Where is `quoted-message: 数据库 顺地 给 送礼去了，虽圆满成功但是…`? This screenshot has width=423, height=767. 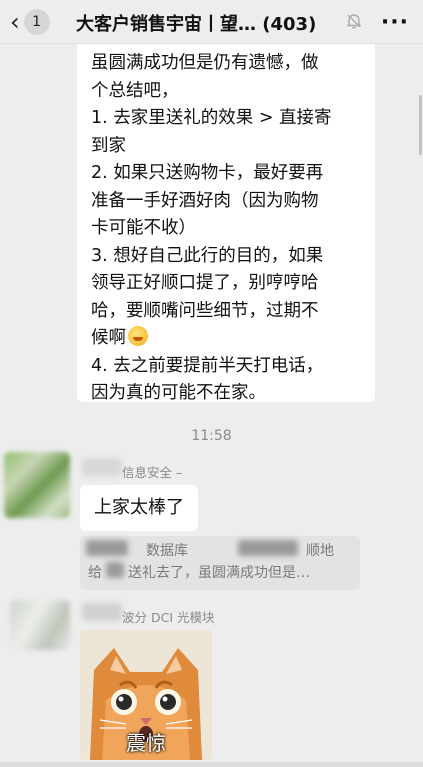 quoted-message: 数据库 顺地 给 送礼去了，虽圆满成功但是… is located at coordinates (220, 563).